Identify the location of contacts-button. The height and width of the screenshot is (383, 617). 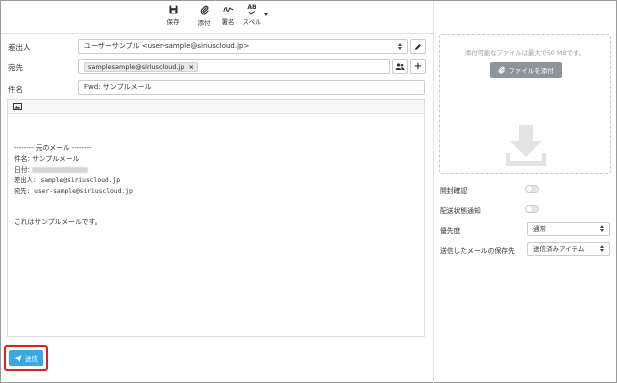
(400, 66).